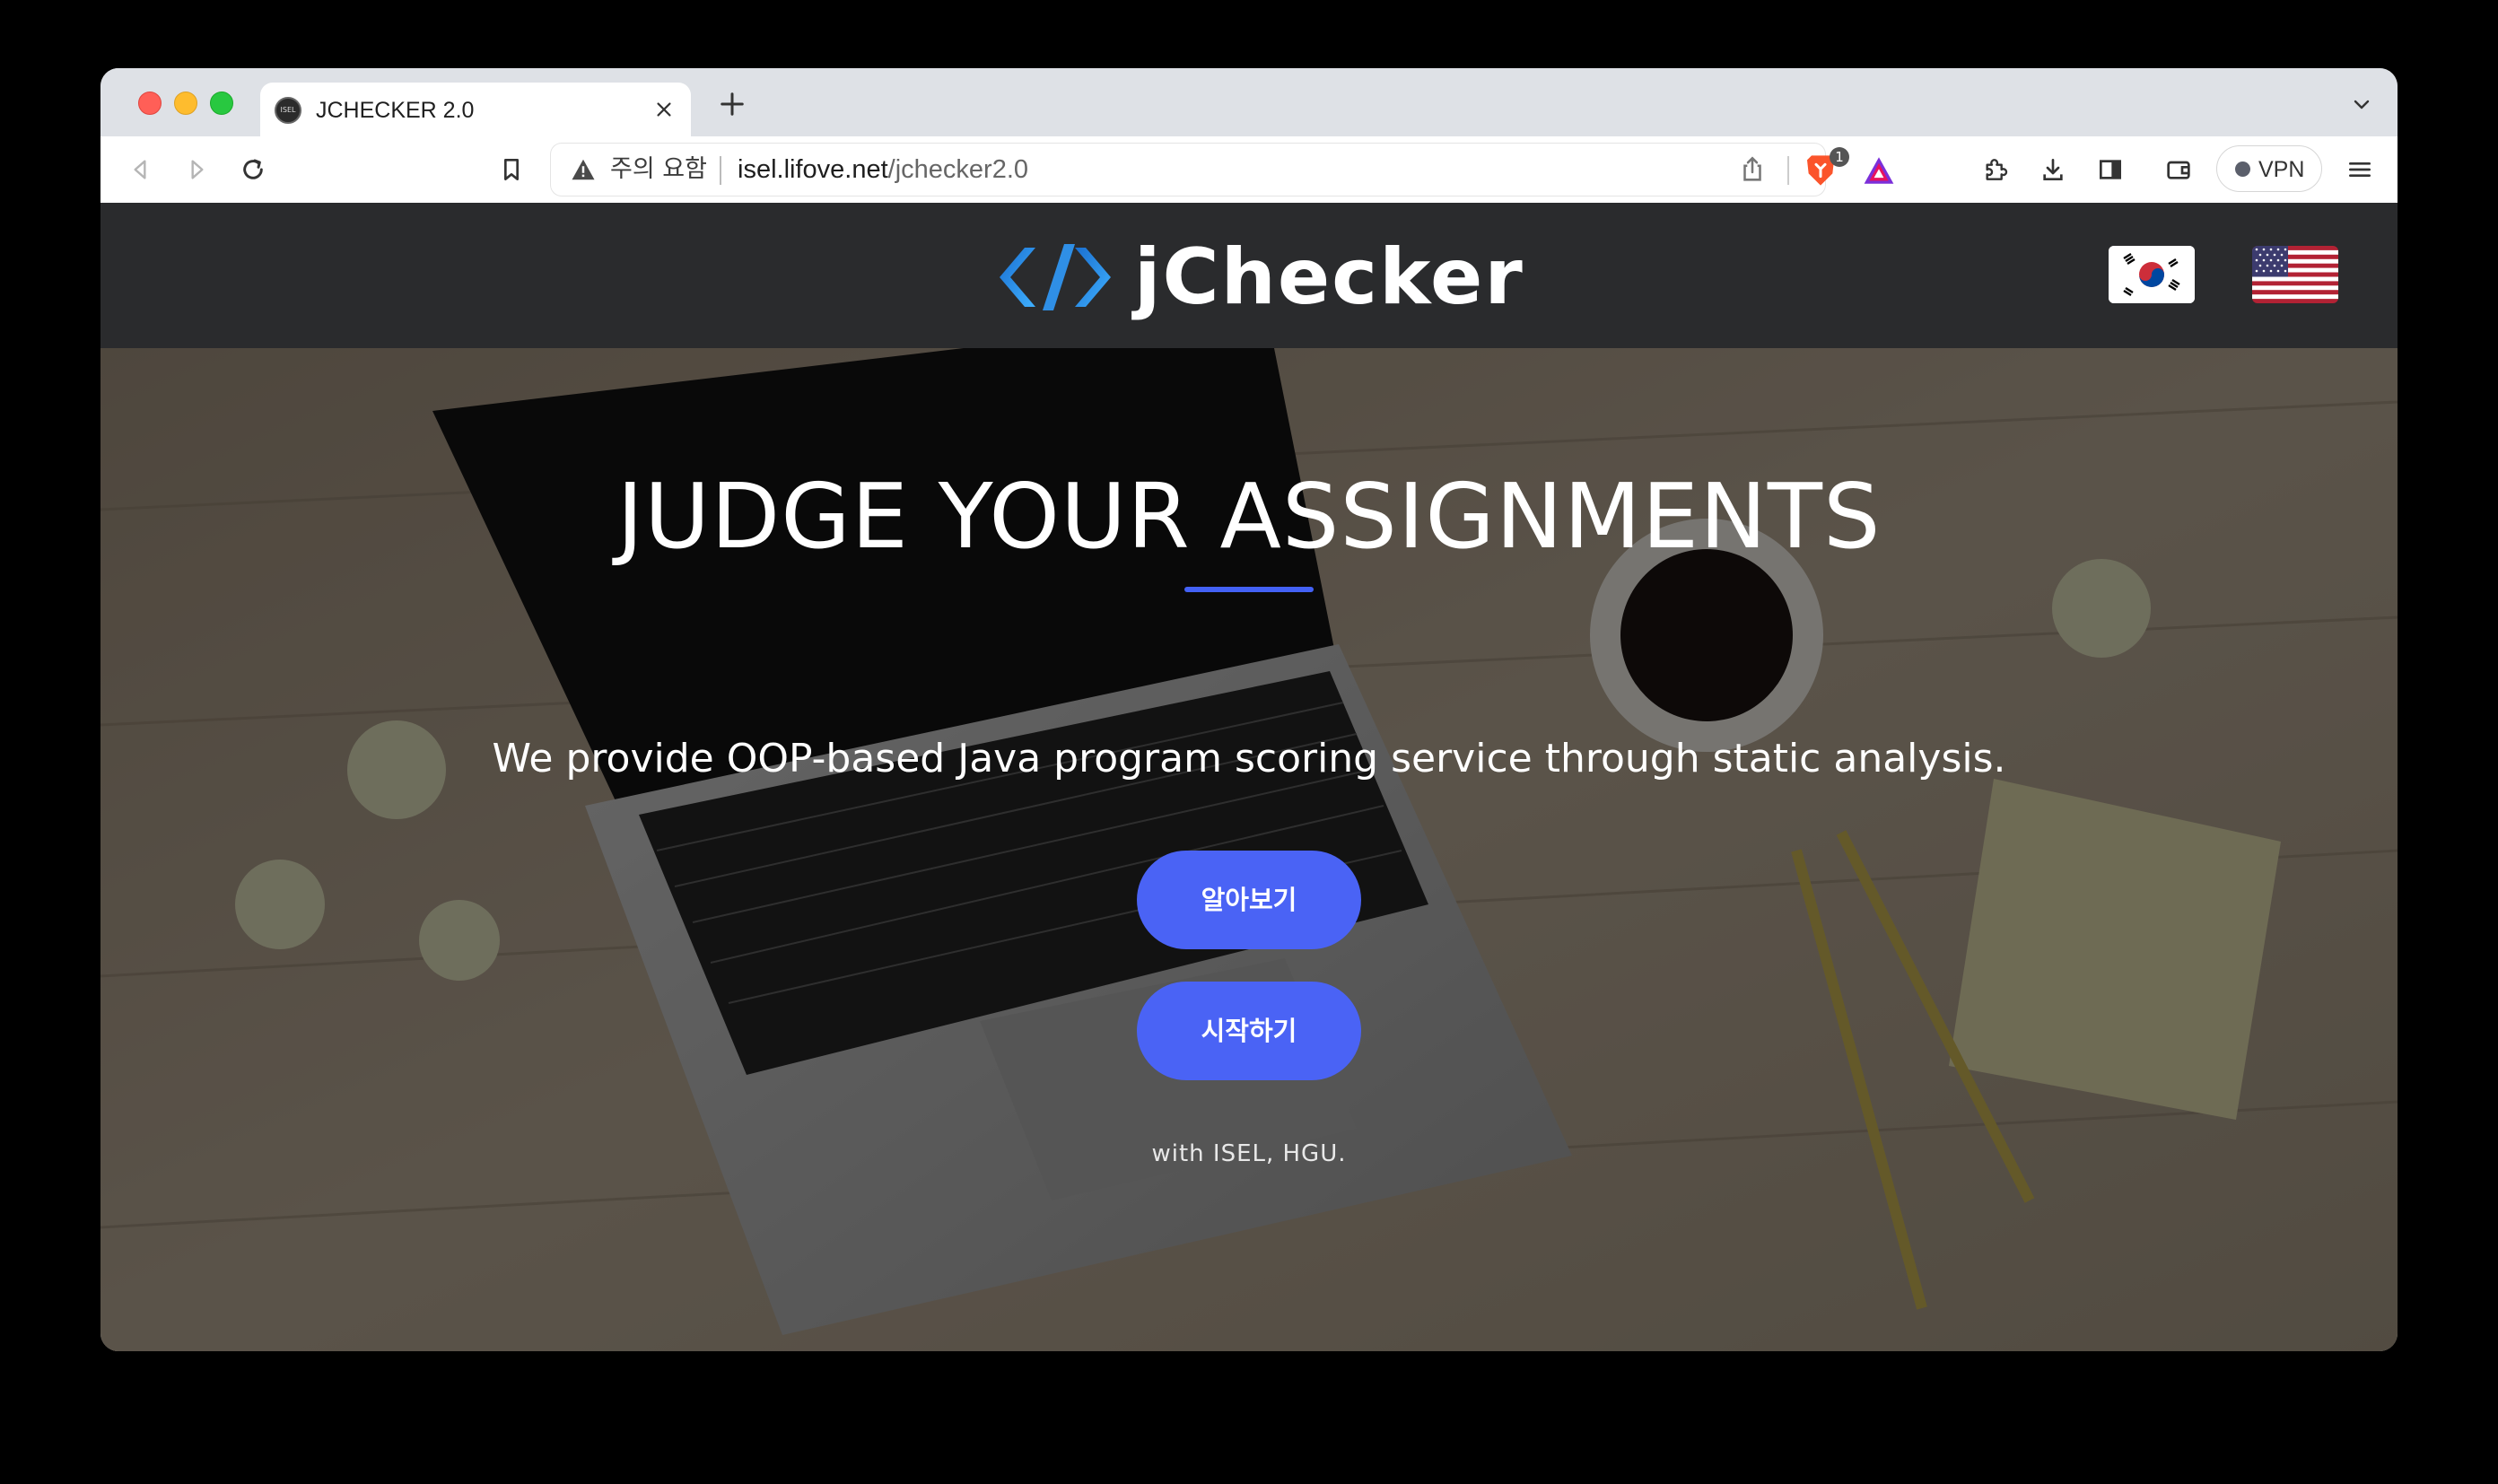  Describe the element at coordinates (476, 109) in the screenshot. I see `browser-tab: ISEL JCHECKER 2.0` at that location.